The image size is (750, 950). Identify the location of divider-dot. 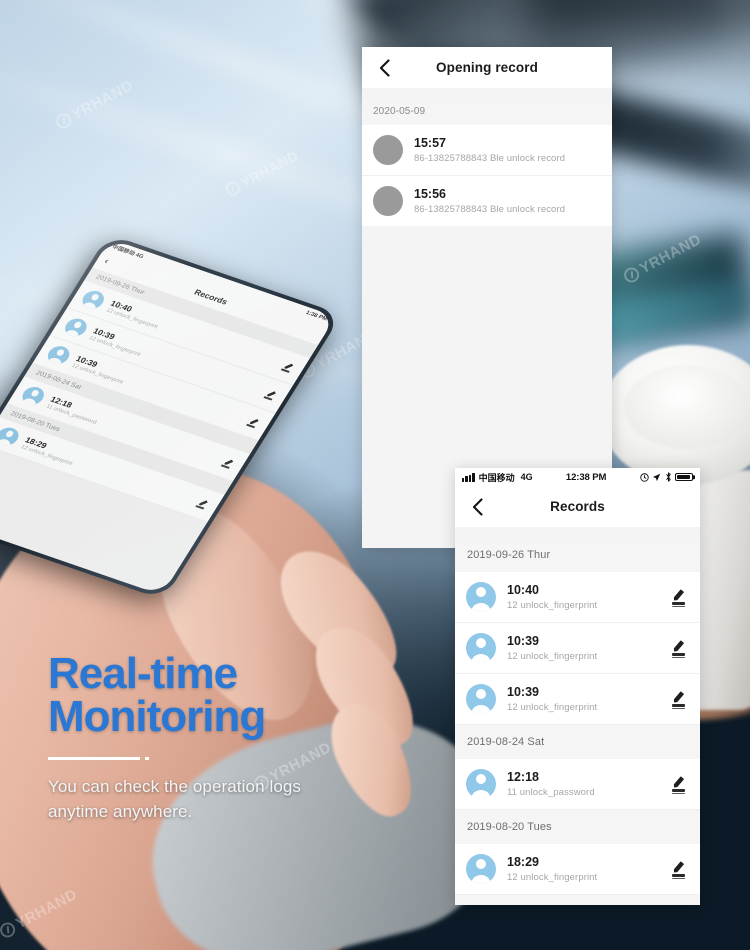
(147, 759).